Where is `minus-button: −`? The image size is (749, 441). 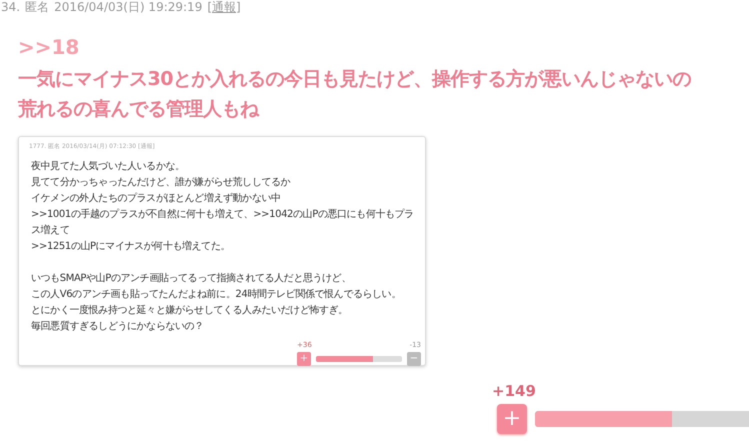 minus-button: − is located at coordinates (414, 359).